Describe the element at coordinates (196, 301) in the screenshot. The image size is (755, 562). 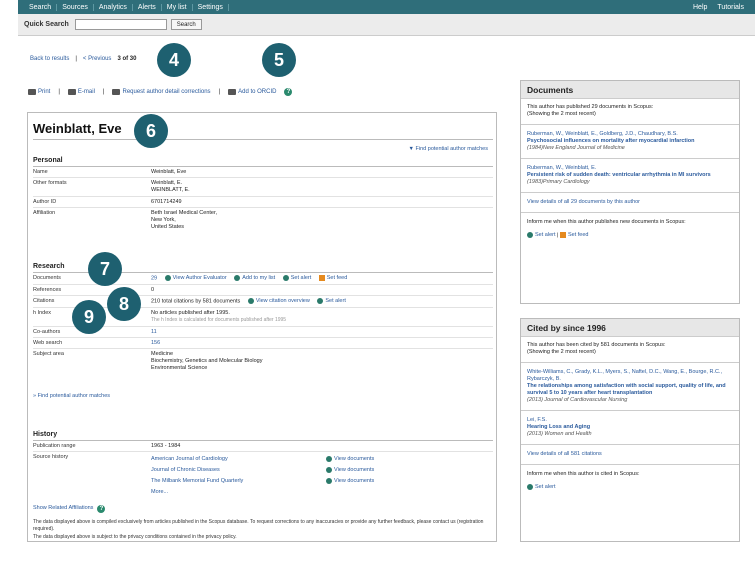
I see `citations-text: 210 total citations by 581 documents` at that location.